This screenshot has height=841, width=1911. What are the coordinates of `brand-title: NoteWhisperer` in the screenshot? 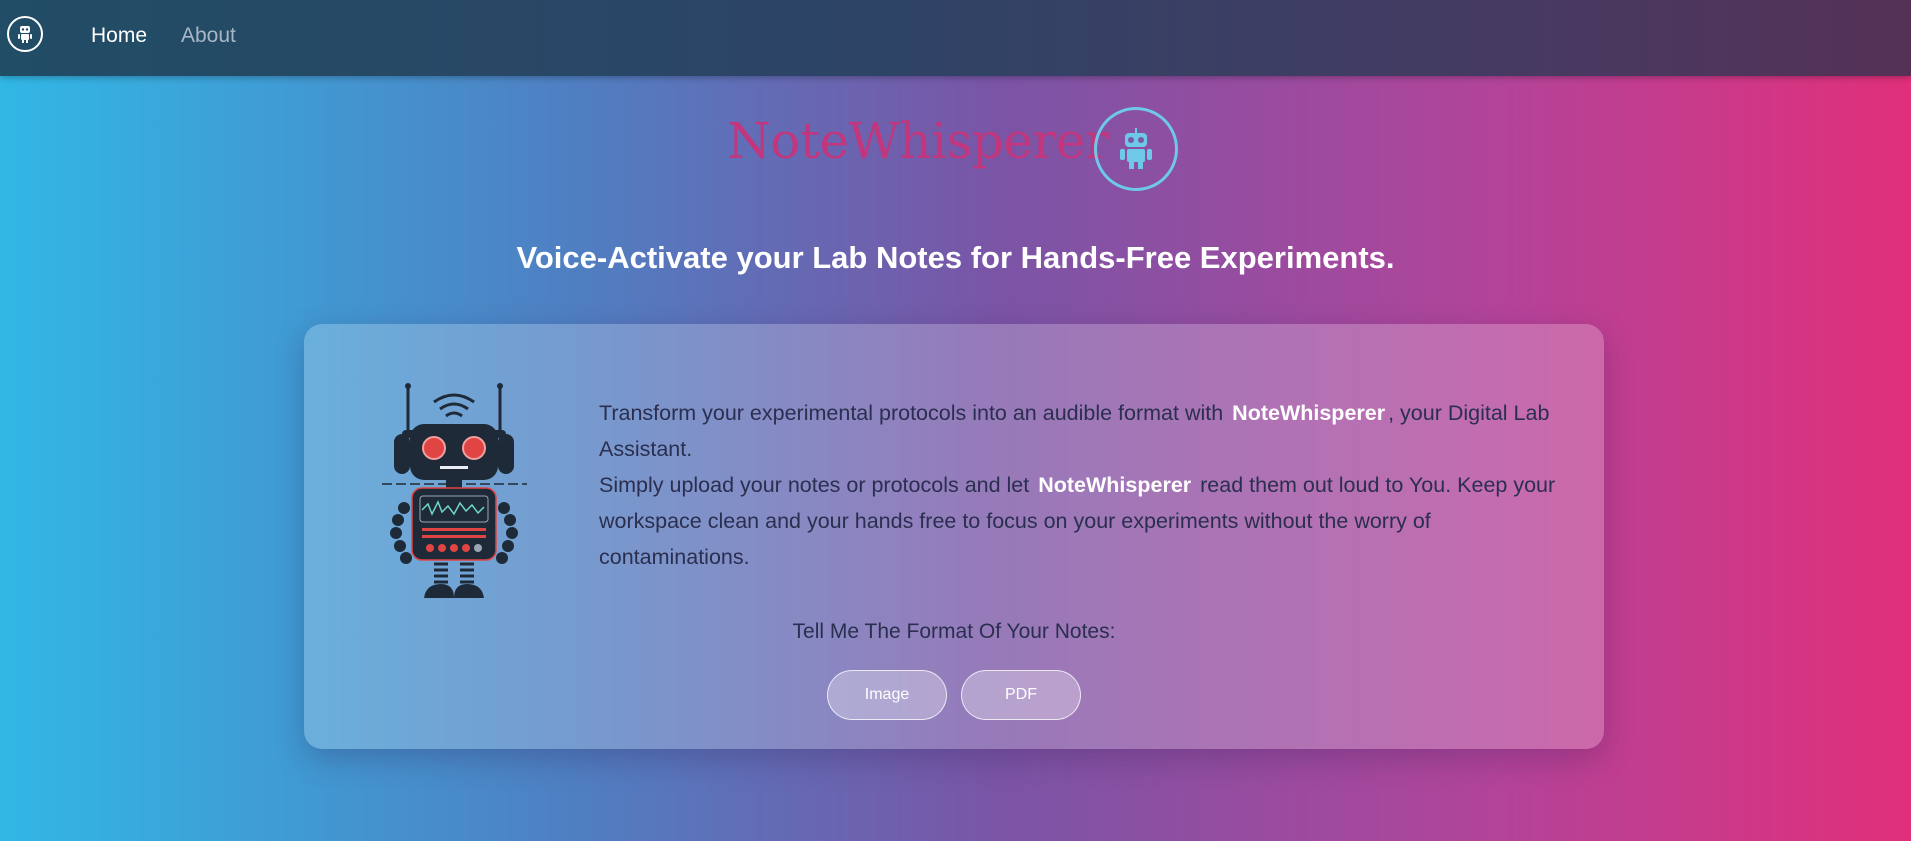 It's located at (918, 141).